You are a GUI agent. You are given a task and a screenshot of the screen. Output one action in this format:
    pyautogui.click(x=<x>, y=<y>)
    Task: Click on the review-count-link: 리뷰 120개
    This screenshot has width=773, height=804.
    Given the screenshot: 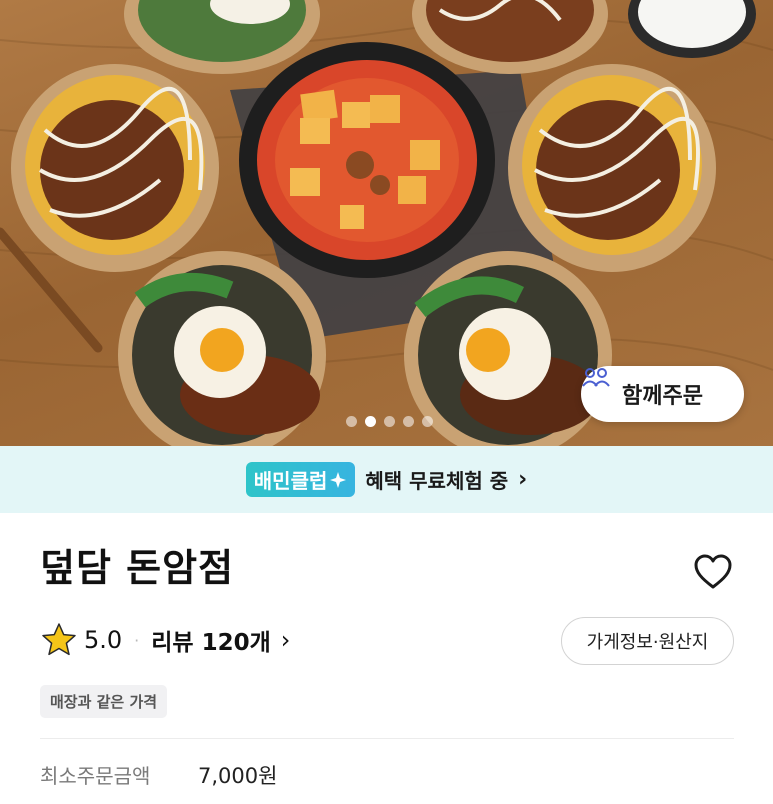 What is the action you would take?
    pyautogui.click(x=211, y=640)
    